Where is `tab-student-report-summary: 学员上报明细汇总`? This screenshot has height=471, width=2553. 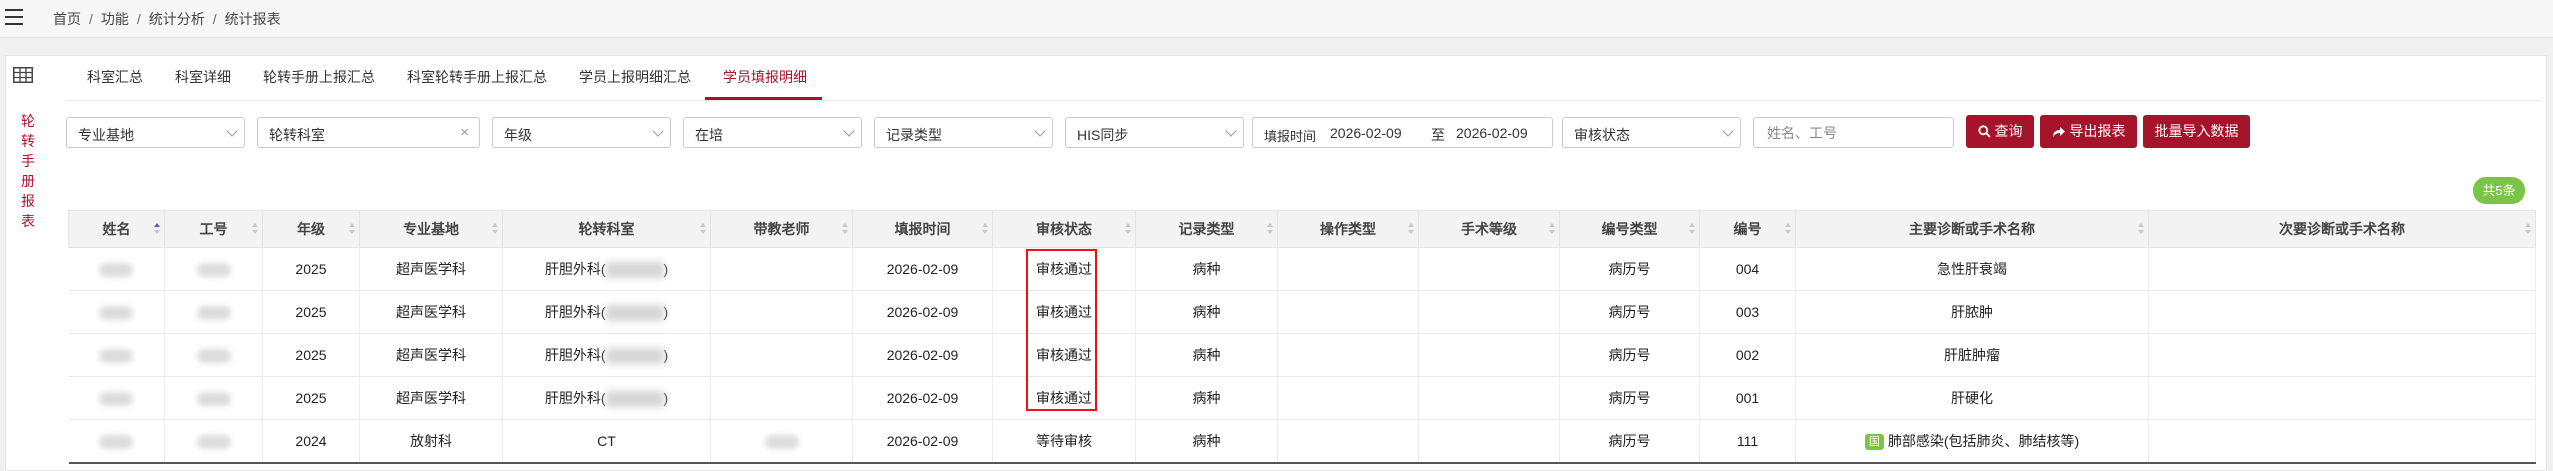
tab-student-report-summary: 学员上报明细汇总 is located at coordinates (635, 77).